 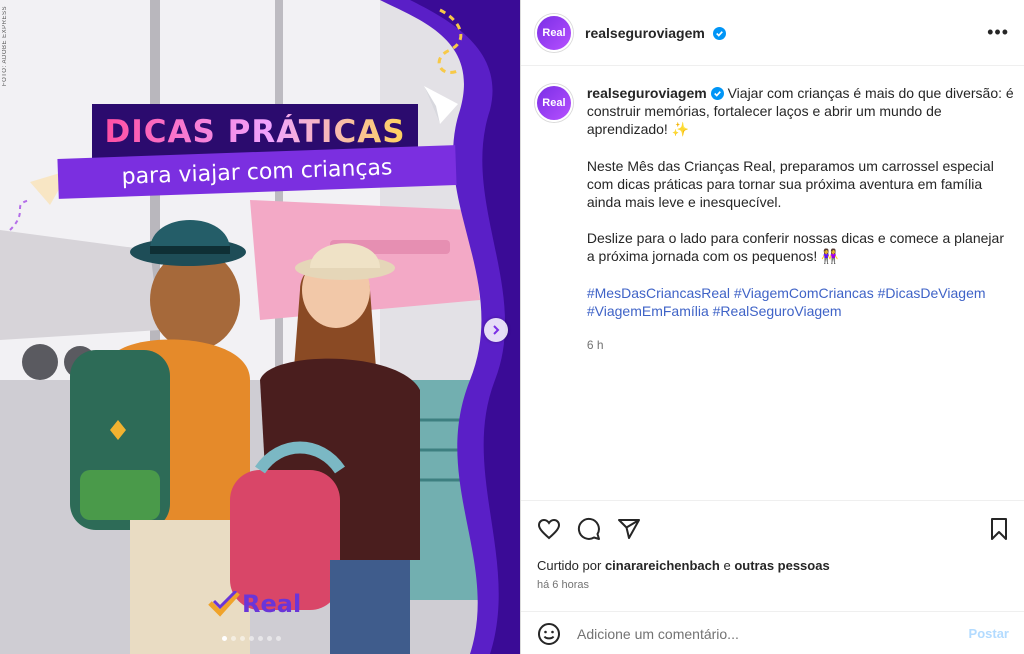 I want to click on comment-icon, so click(x=589, y=529).